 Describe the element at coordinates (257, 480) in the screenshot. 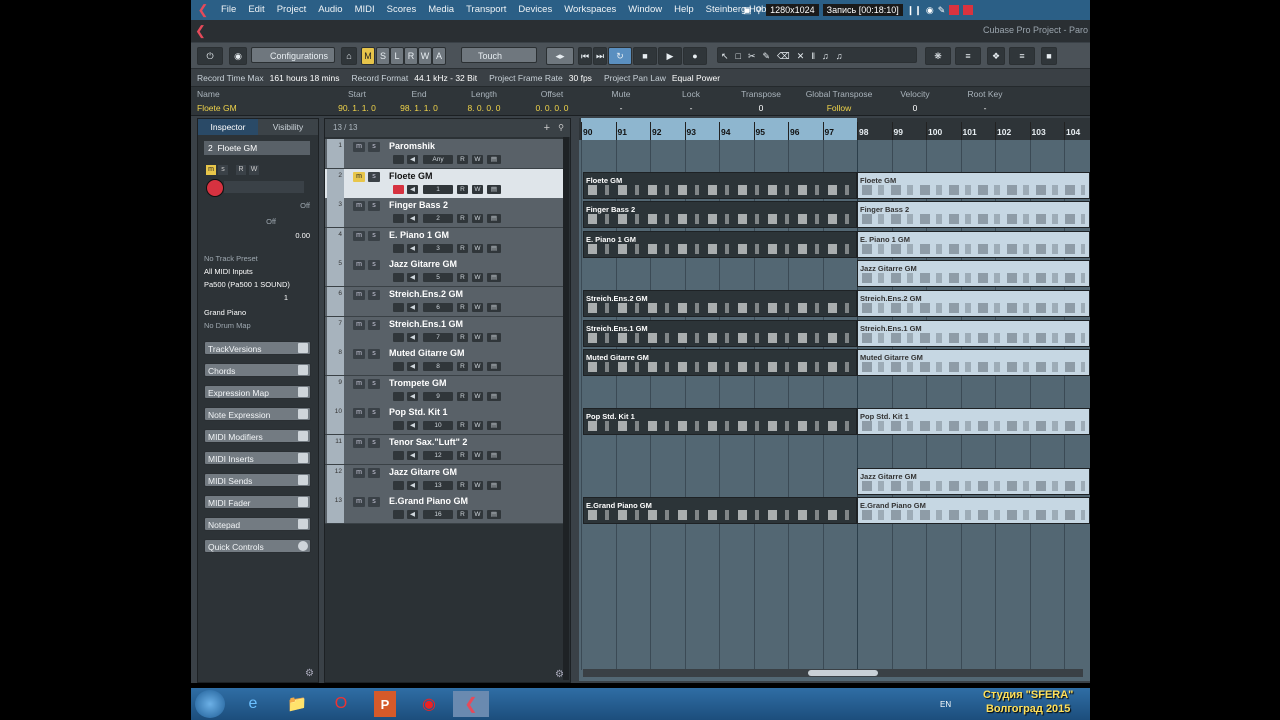

I see `section-midi-sends: MIDI Sends` at that location.